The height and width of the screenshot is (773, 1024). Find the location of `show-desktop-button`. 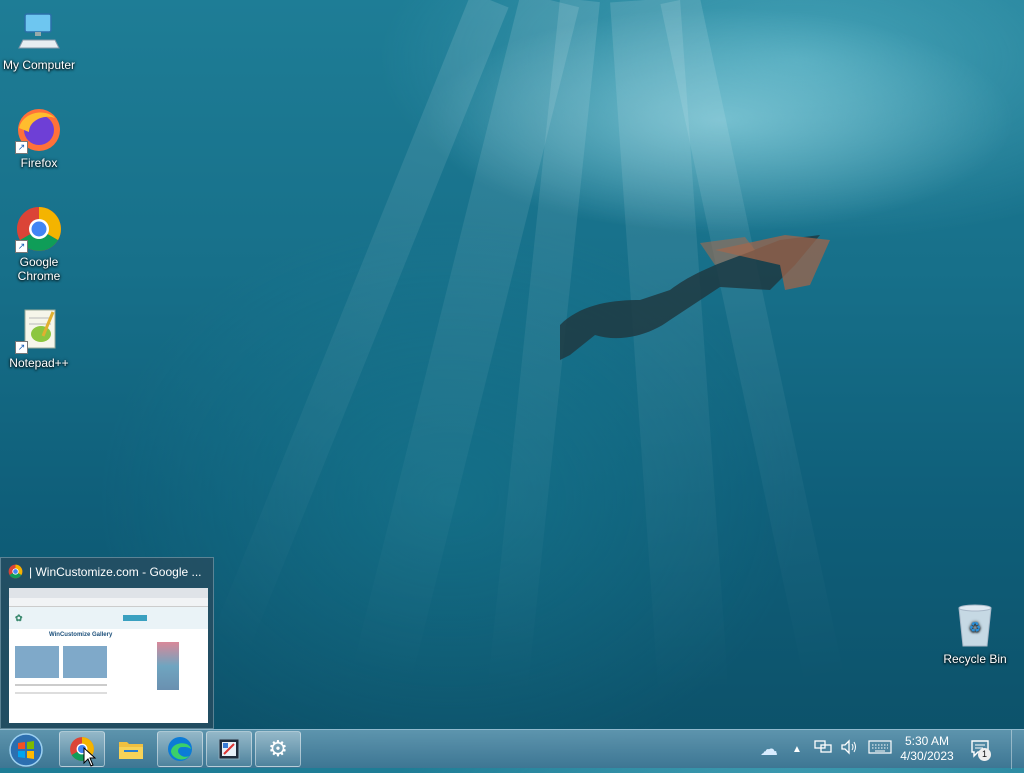

show-desktop-button is located at coordinates (1017, 749).